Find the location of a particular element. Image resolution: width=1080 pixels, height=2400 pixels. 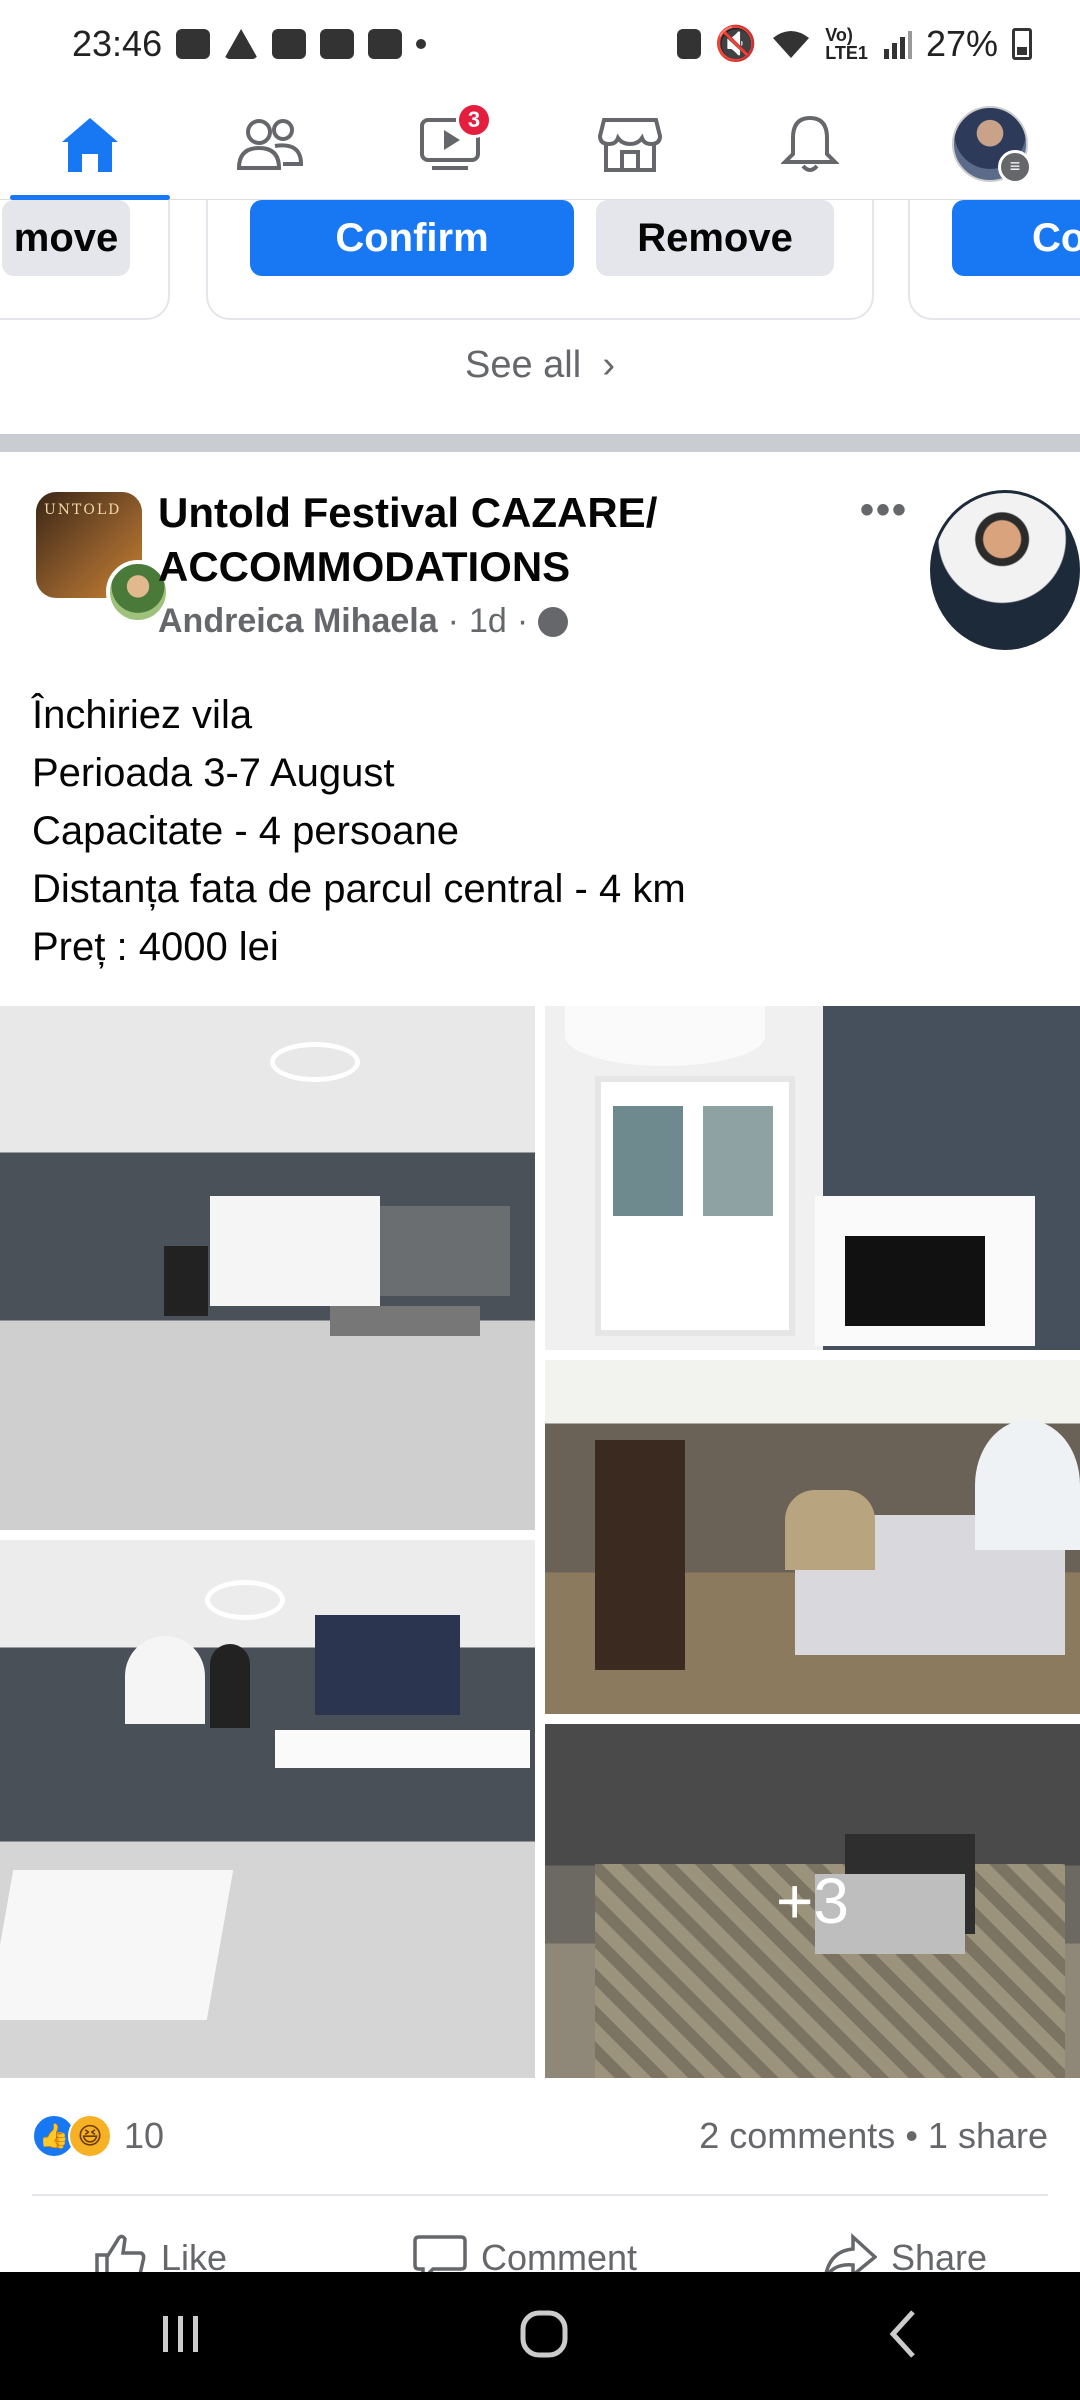

warning-notification-icon is located at coordinates (241, 44).